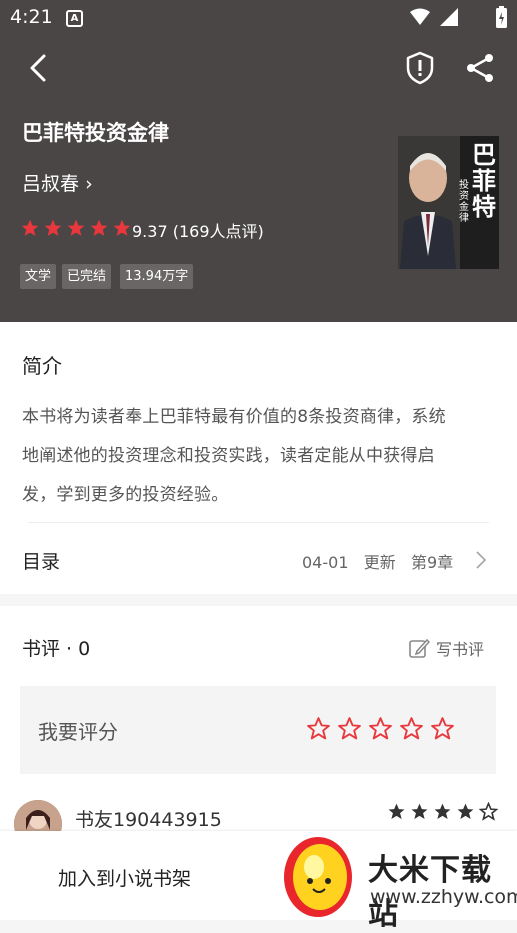 The height and width of the screenshot is (933, 517). What do you see at coordinates (125, 495) in the screenshot?
I see `intro-line: 发，学到更多的投资经验。` at bounding box center [125, 495].